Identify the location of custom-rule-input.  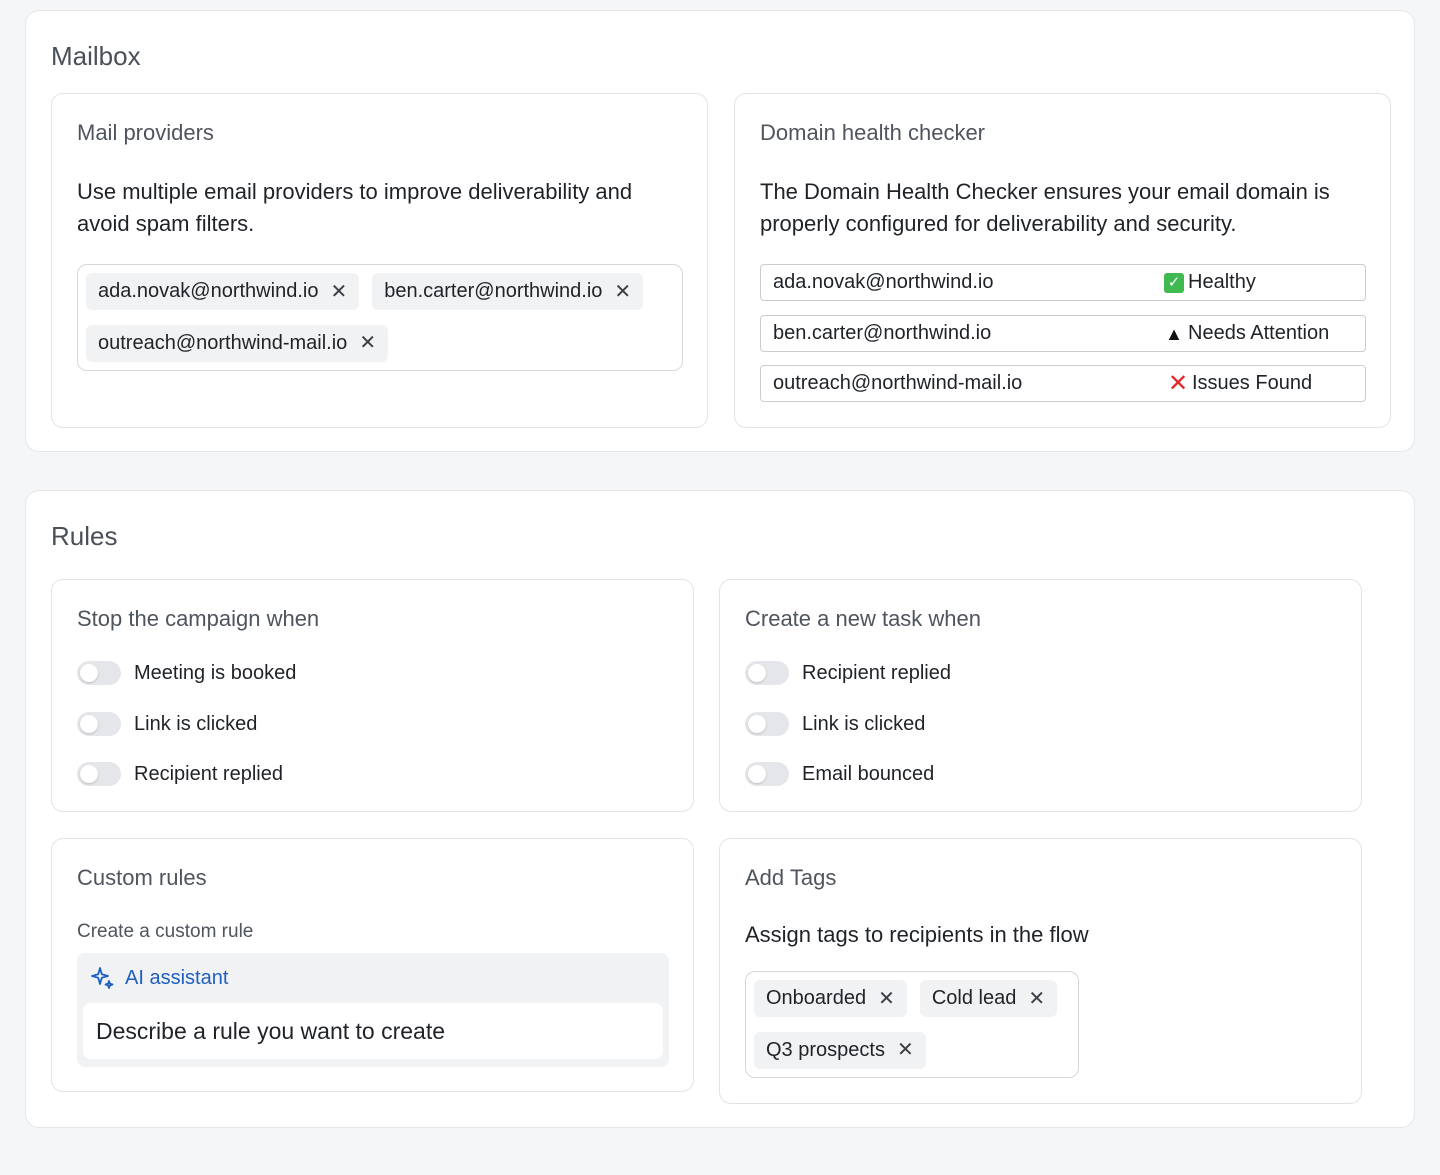
(373, 1031).